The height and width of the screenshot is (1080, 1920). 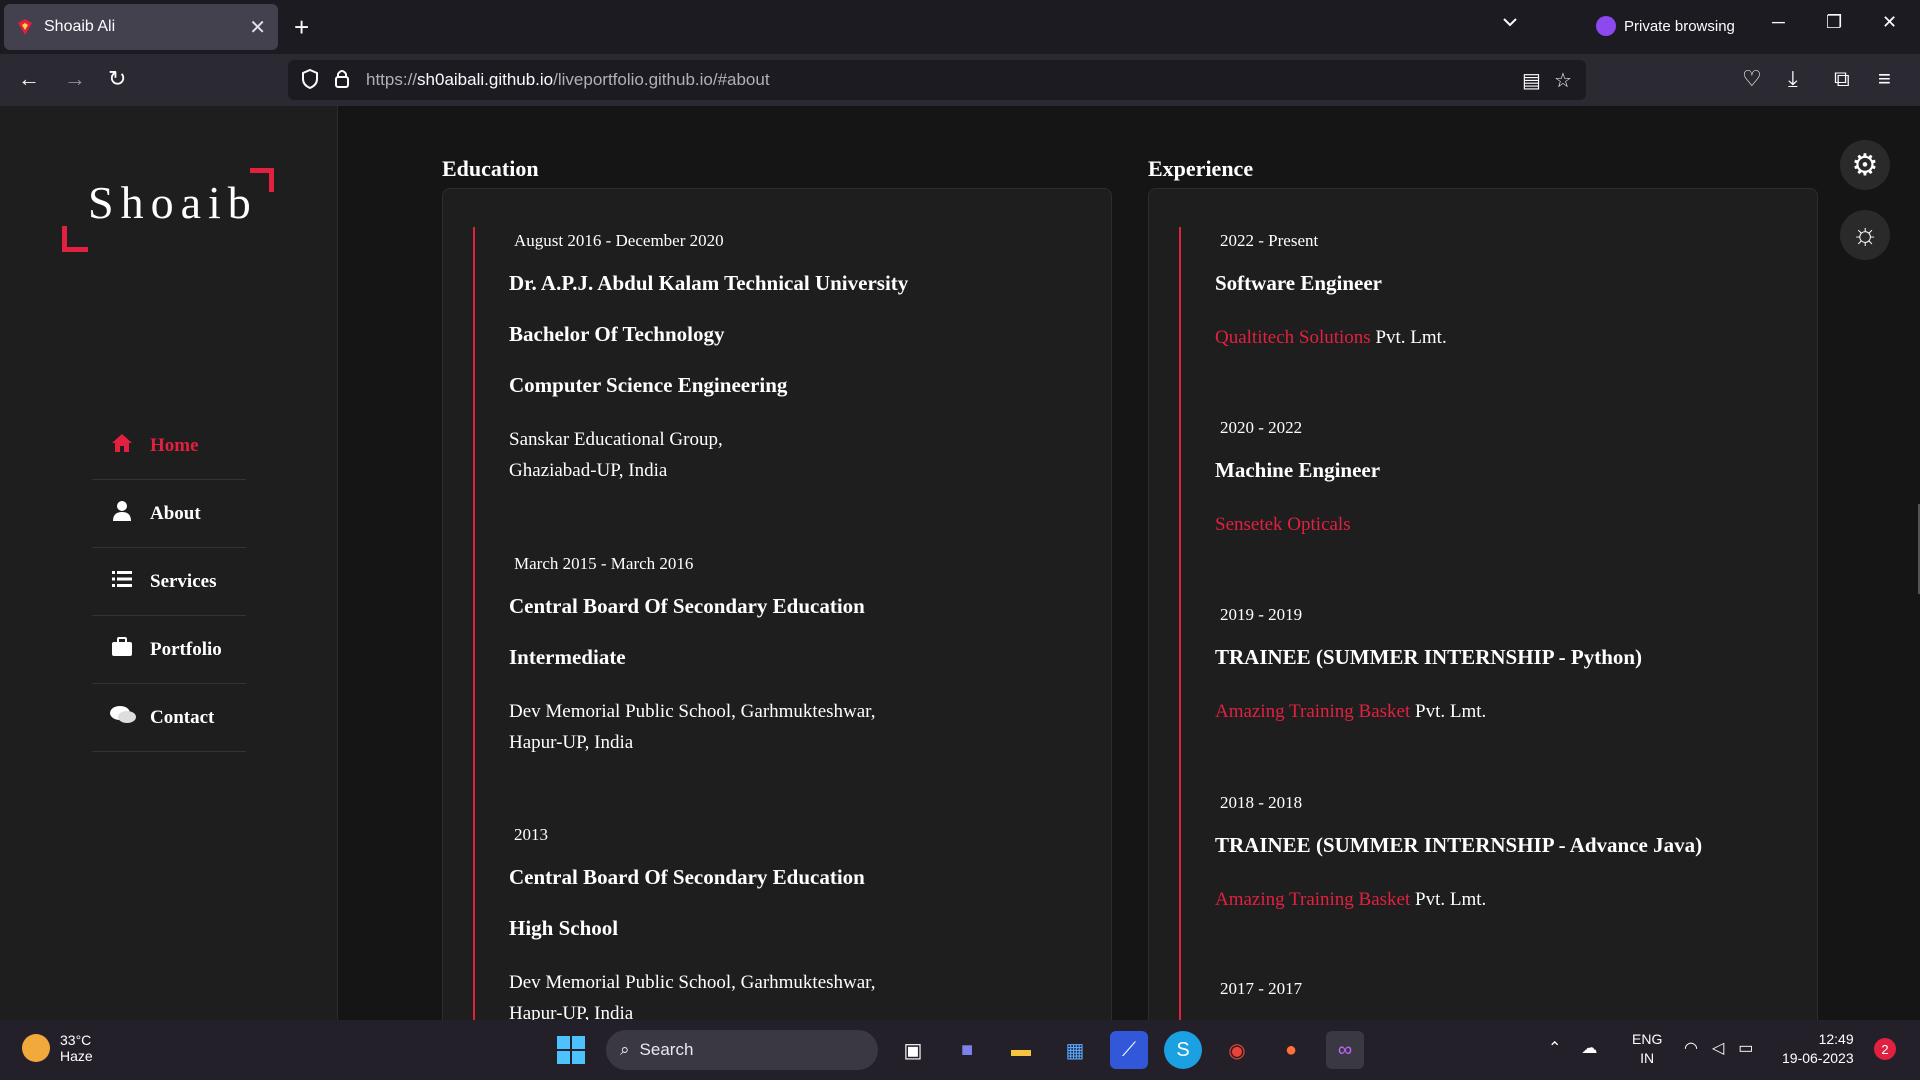 I want to click on sidebar-item-contact: Contact, so click(x=169, y=718).